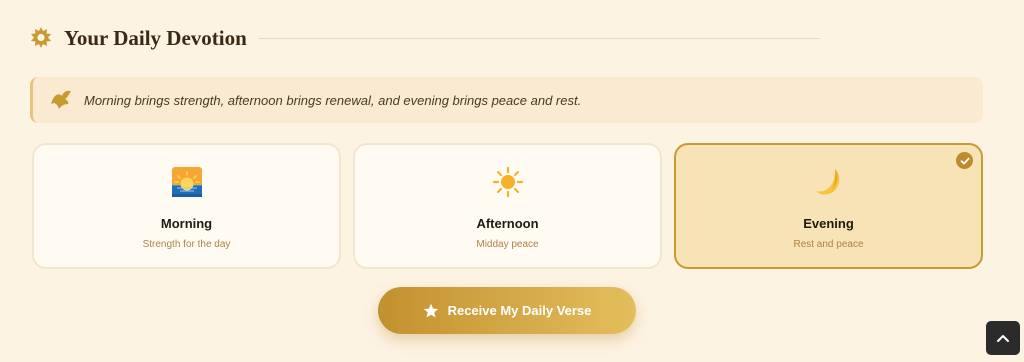  Describe the element at coordinates (507, 244) in the screenshot. I see `option-subtitle: Midday peace` at that location.